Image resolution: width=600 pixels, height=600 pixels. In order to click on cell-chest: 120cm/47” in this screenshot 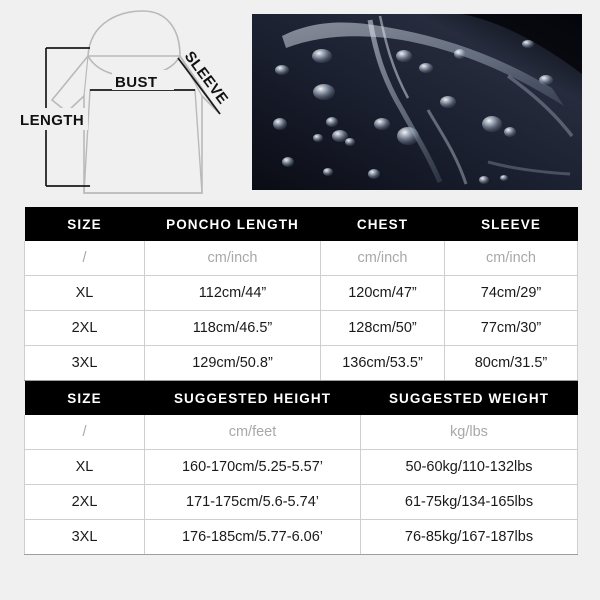, I will do `click(382, 293)`.